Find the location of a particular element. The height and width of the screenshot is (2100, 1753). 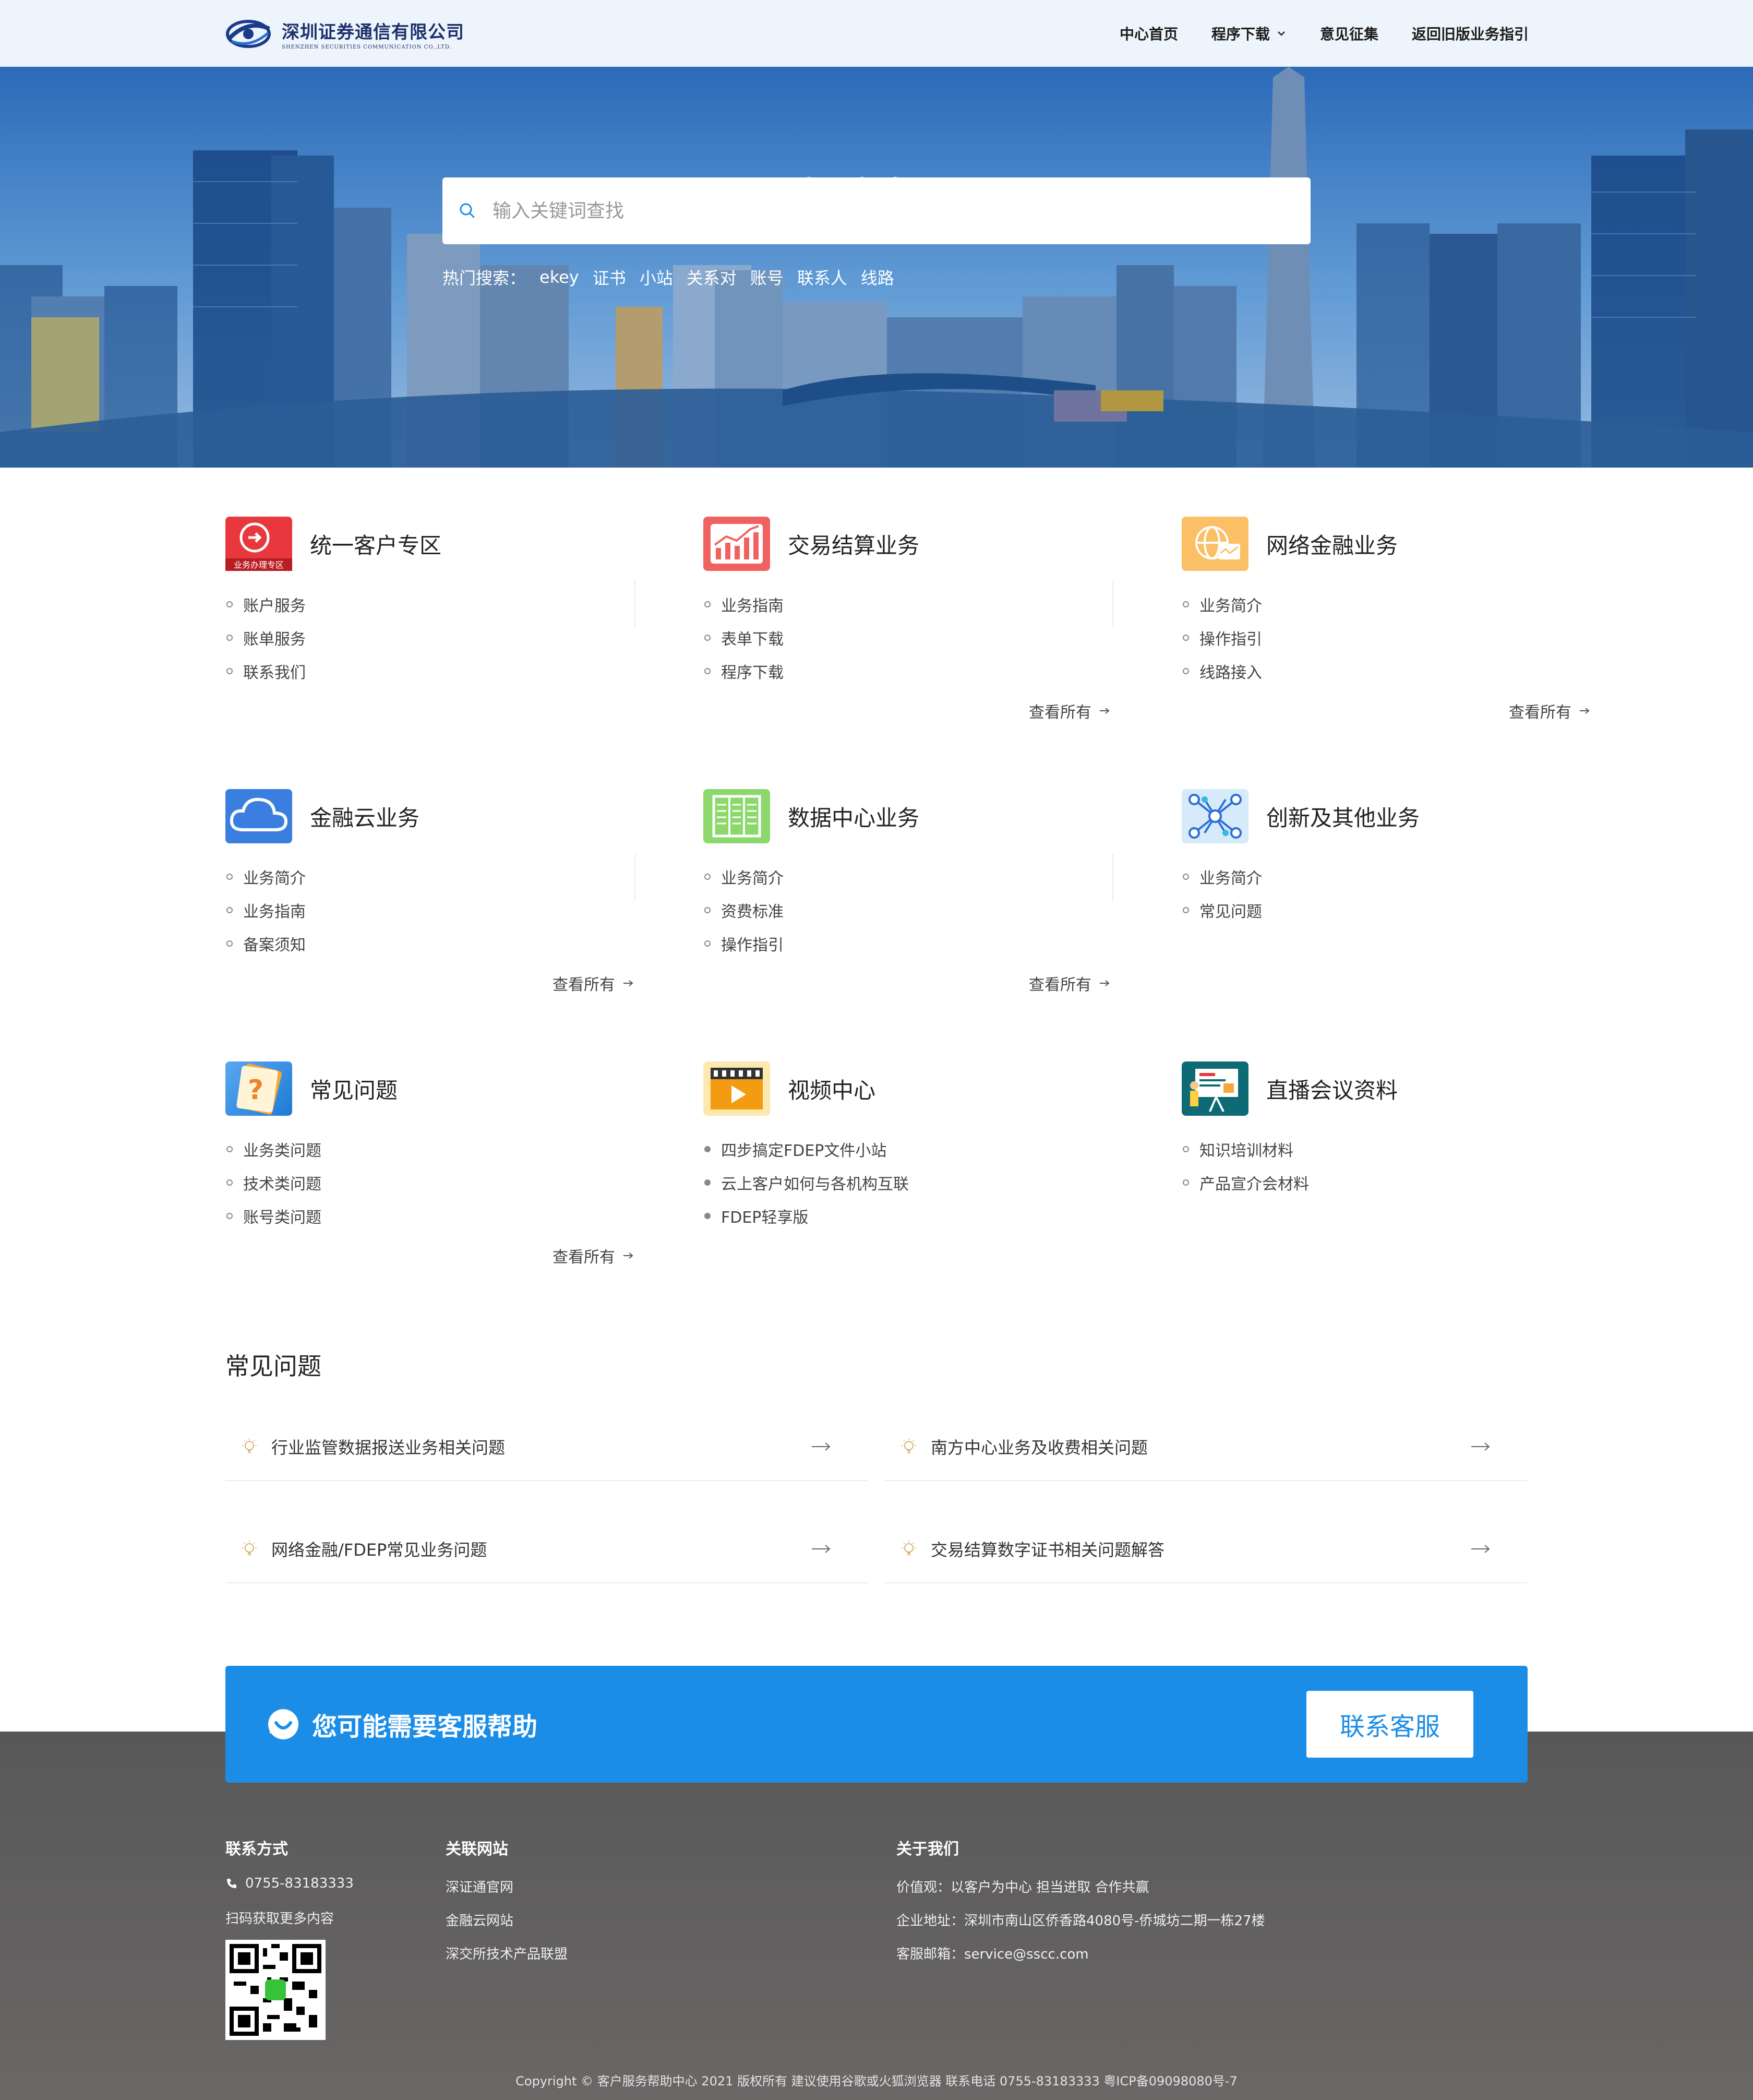

service-link: 四步搞定FDEP文件小站 is located at coordinates (906, 1149).